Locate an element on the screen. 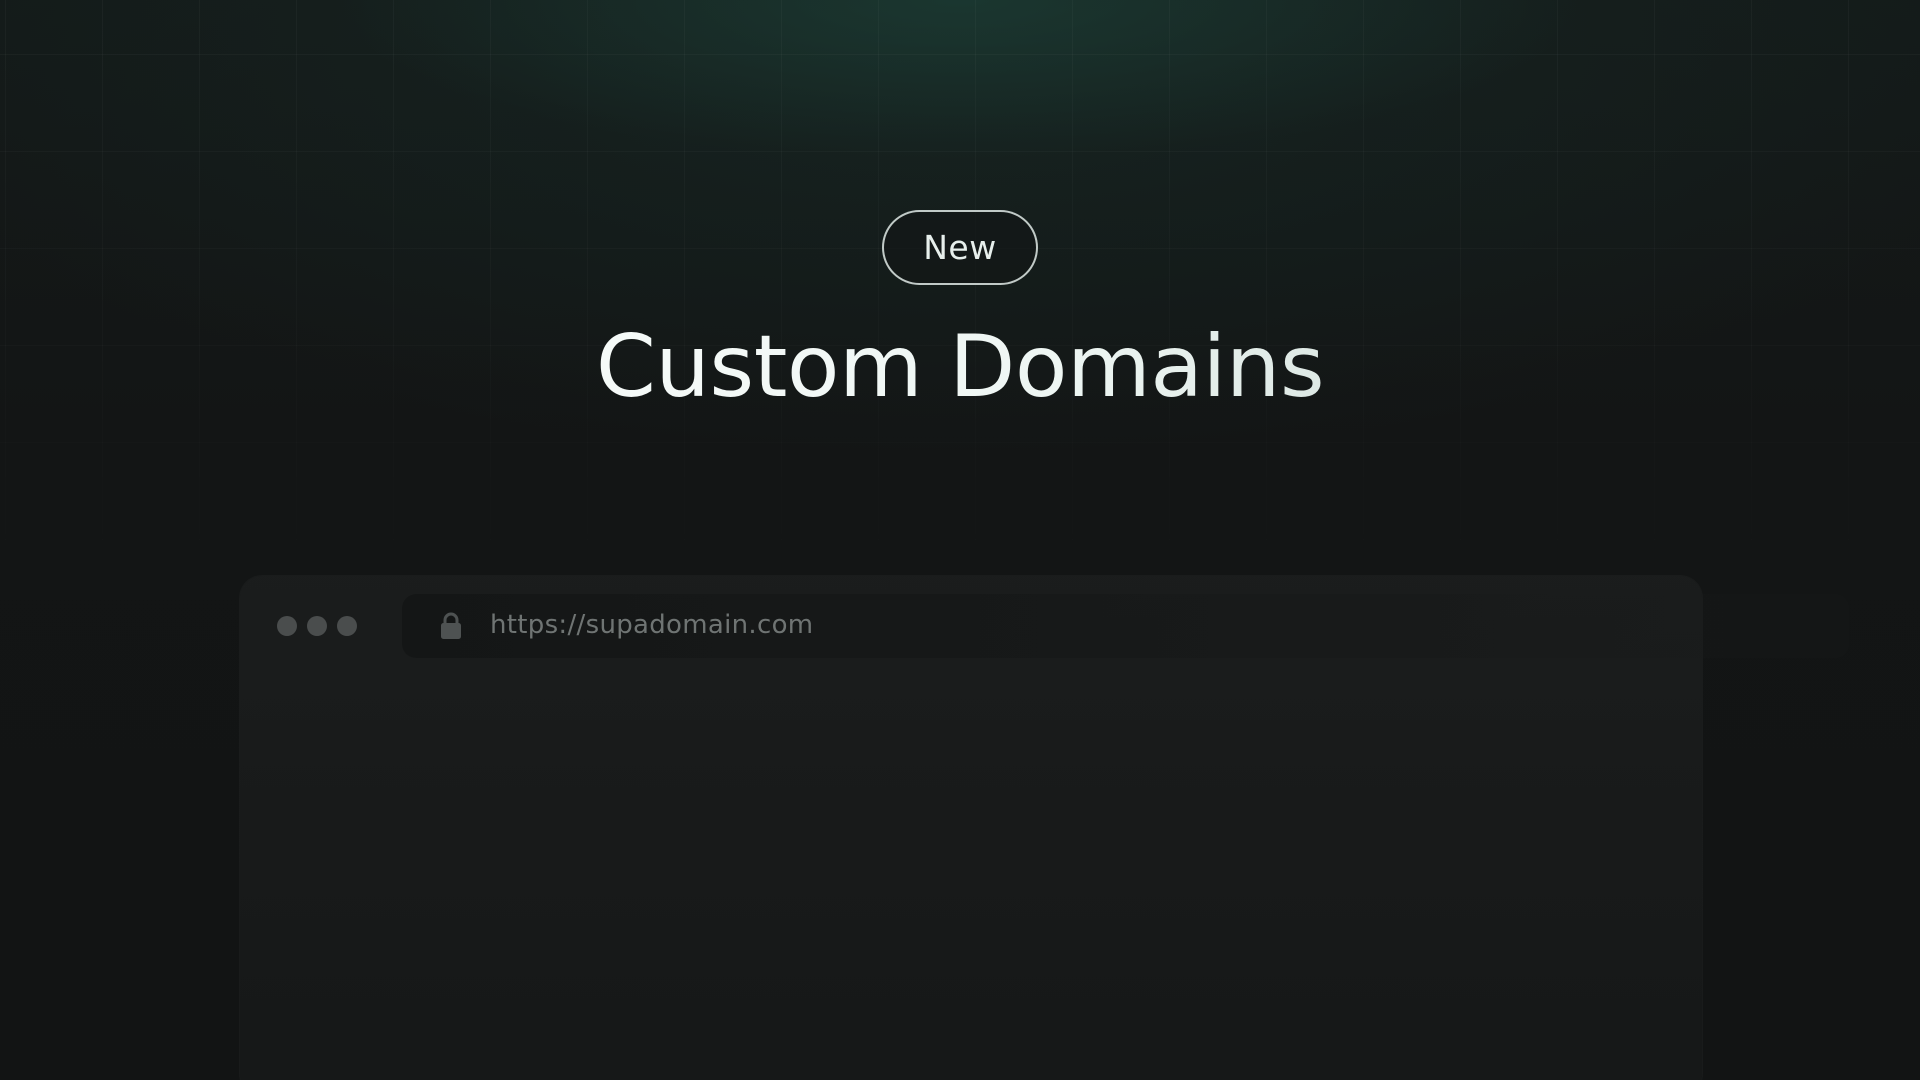  window-controls is located at coordinates (317, 626).